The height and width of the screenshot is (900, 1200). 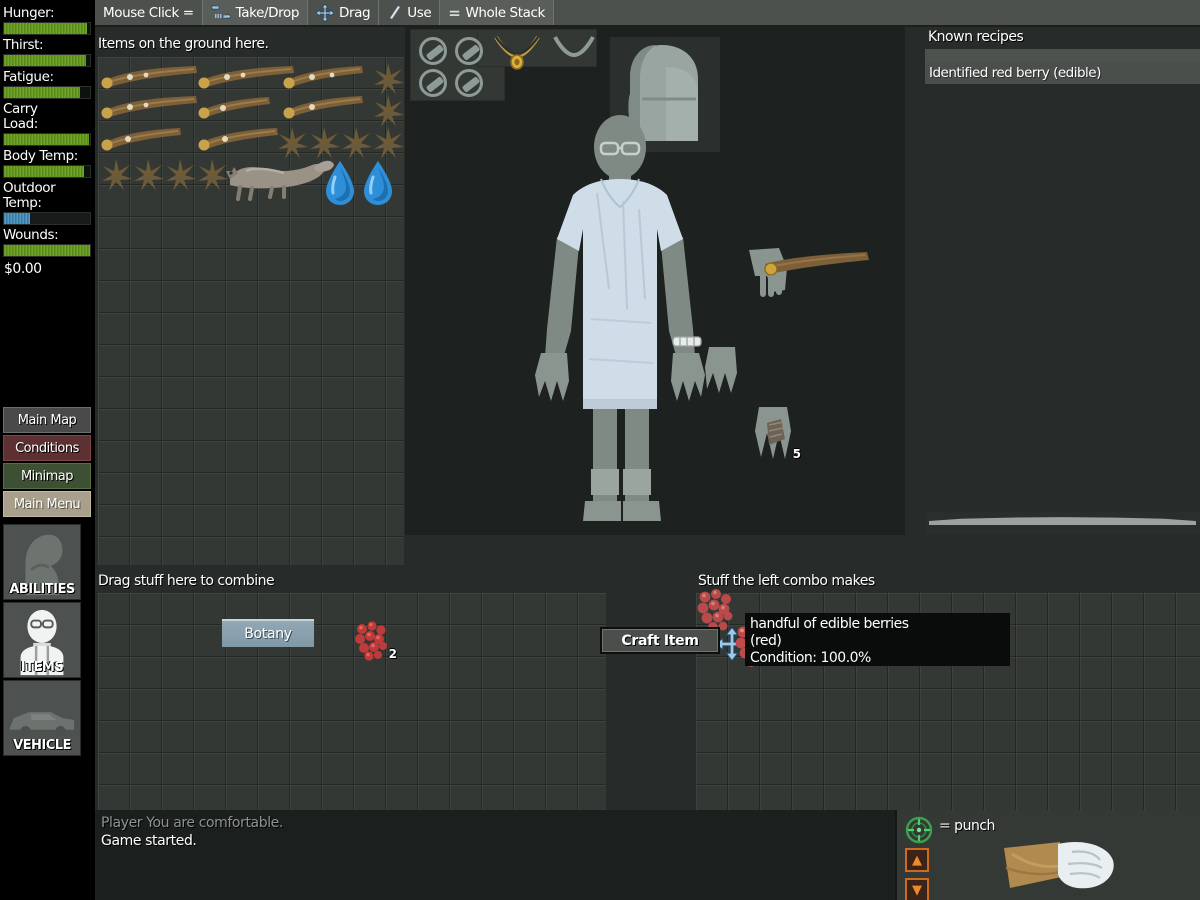 I want to click on drag-arrows-icon, so click(x=325, y=12).